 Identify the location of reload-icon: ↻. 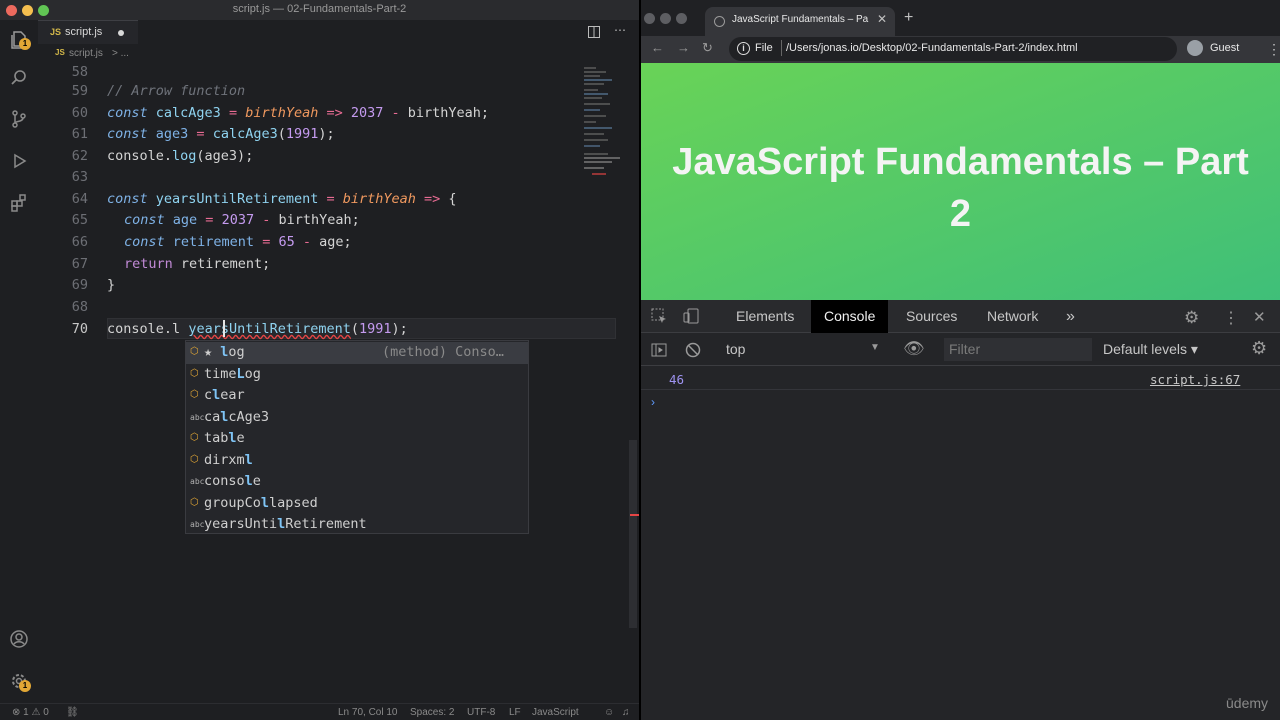
(707, 48).